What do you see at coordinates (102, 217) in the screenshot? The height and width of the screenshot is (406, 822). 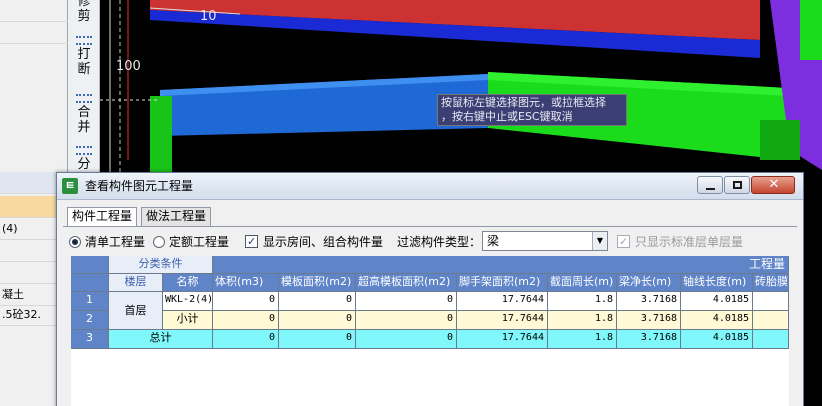 I see `tab-component-quantity: 构件工程量` at bounding box center [102, 217].